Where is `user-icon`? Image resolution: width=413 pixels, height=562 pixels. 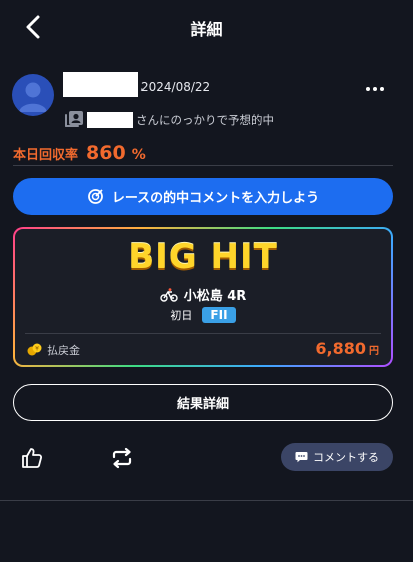 user-icon is located at coordinates (33, 97).